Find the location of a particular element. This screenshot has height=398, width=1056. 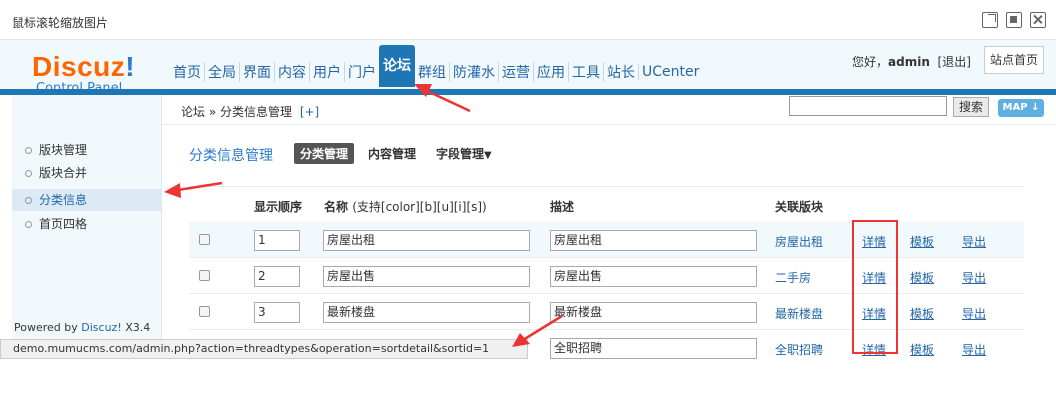

close-icon is located at coordinates (1038, 20).